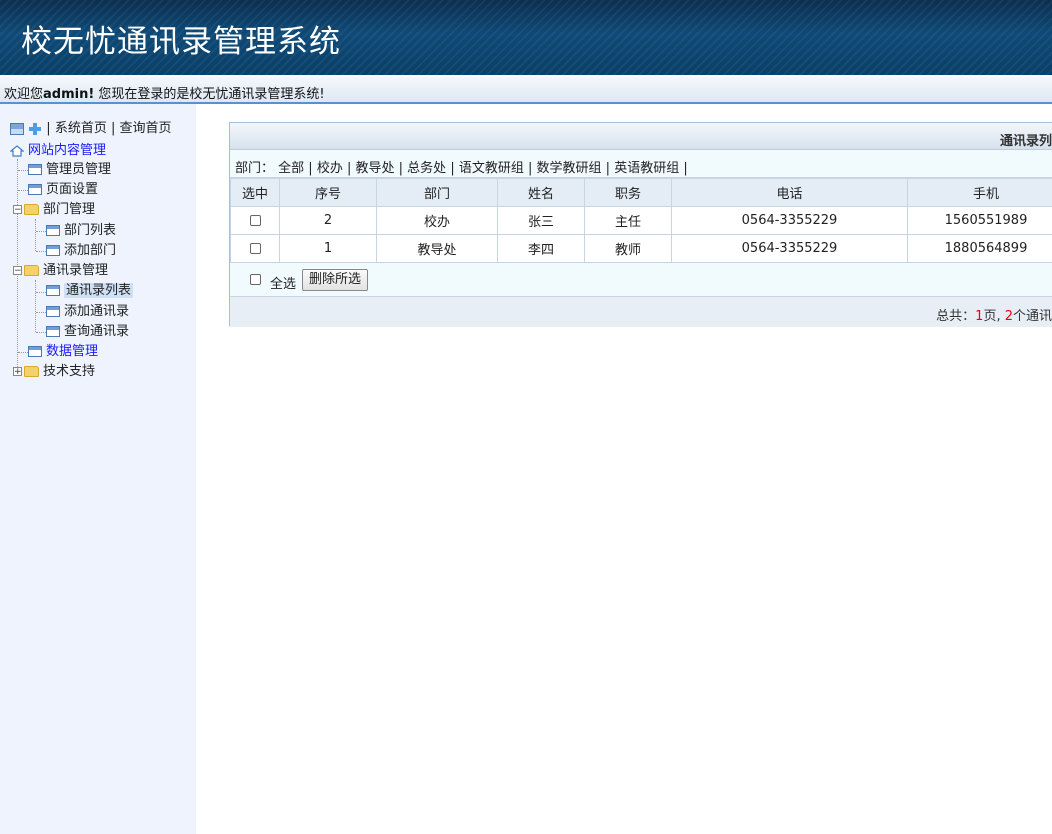  I want to click on welcome-bar: 欢迎您admin! 您现在登录的是校无忧通讯录管理系统!, so click(526, 89).